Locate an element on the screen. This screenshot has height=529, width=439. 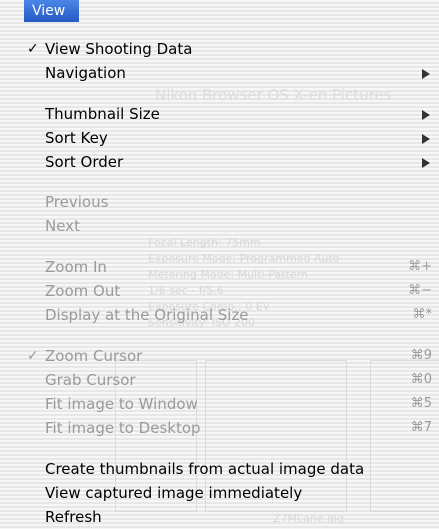
menu-item-next: Next is located at coordinates (219, 226).